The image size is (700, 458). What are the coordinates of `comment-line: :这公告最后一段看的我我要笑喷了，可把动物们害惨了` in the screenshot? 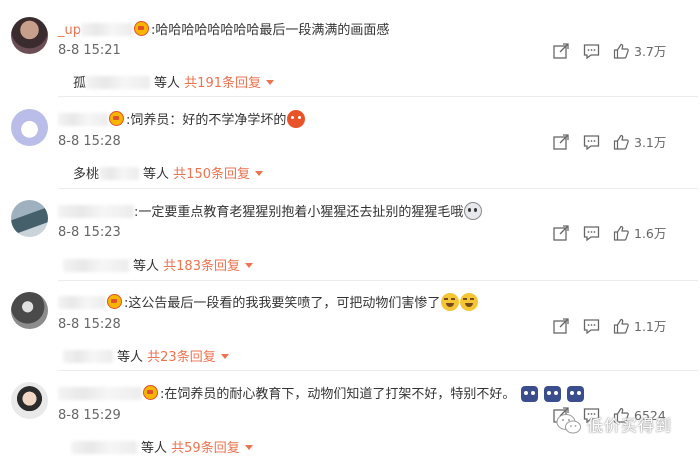 It's located at (268, 301).